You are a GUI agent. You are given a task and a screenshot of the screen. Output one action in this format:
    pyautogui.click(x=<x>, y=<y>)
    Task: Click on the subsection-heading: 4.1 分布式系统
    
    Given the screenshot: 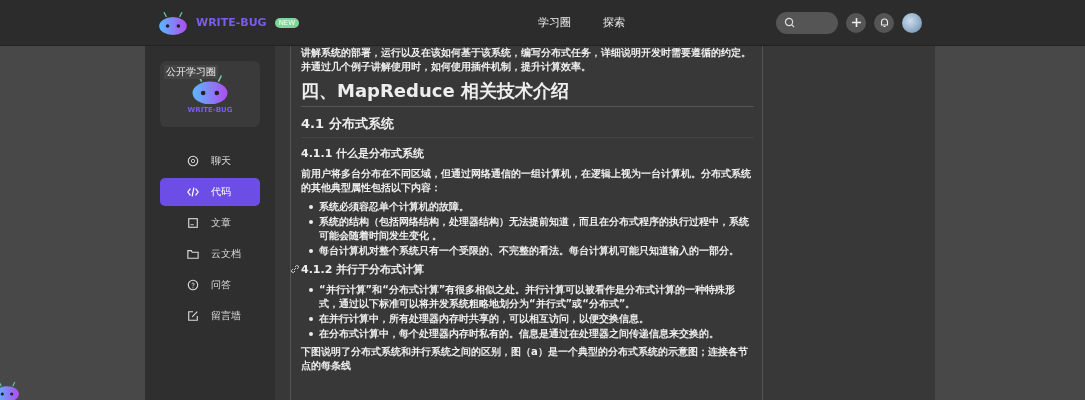 What is the action you would take?
    pyautogui.click(x=527, y=126)
    